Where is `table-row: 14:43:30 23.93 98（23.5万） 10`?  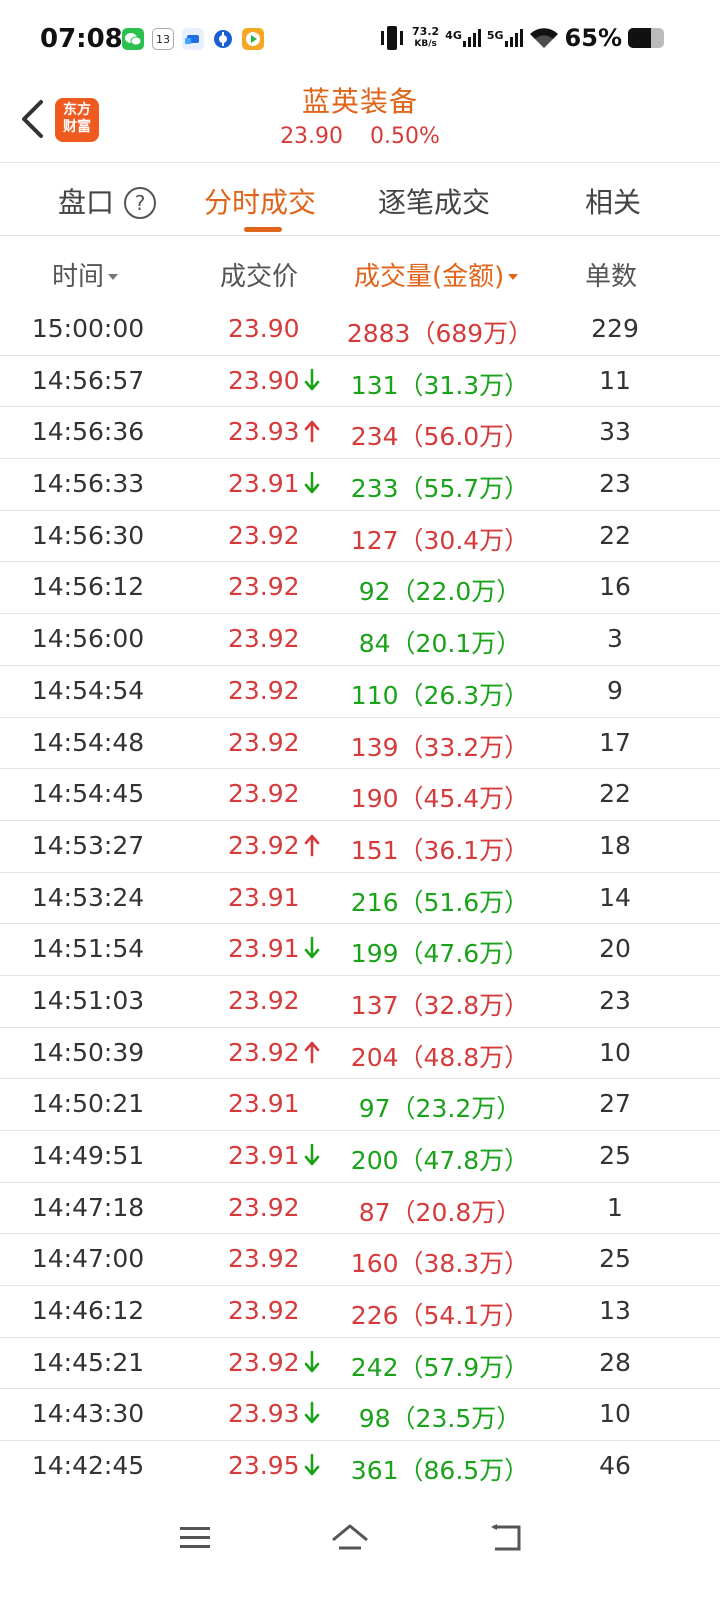
table-row: 14:43:30 23.93 98（23.5万） 10 is located at coordinates (360, 1415).